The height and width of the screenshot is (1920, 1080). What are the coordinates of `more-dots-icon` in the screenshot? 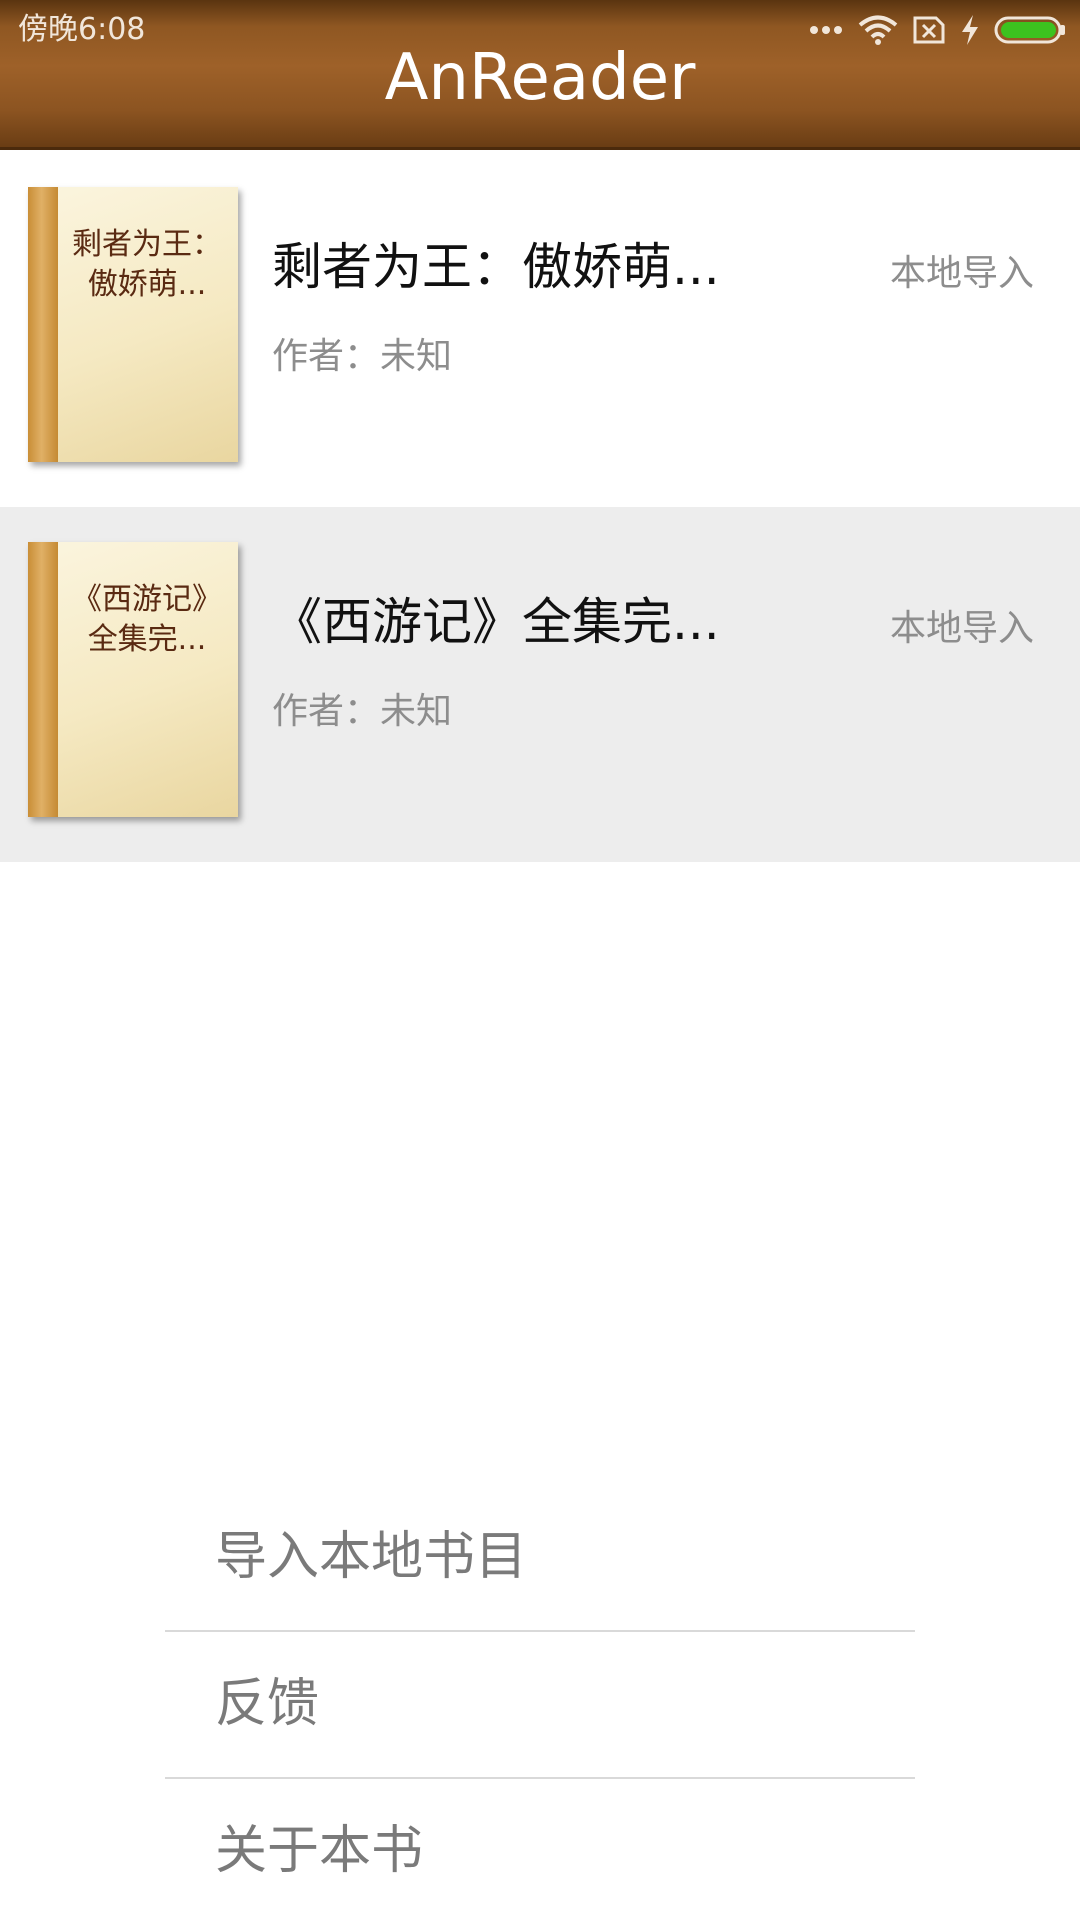 It's located at (826, 30).